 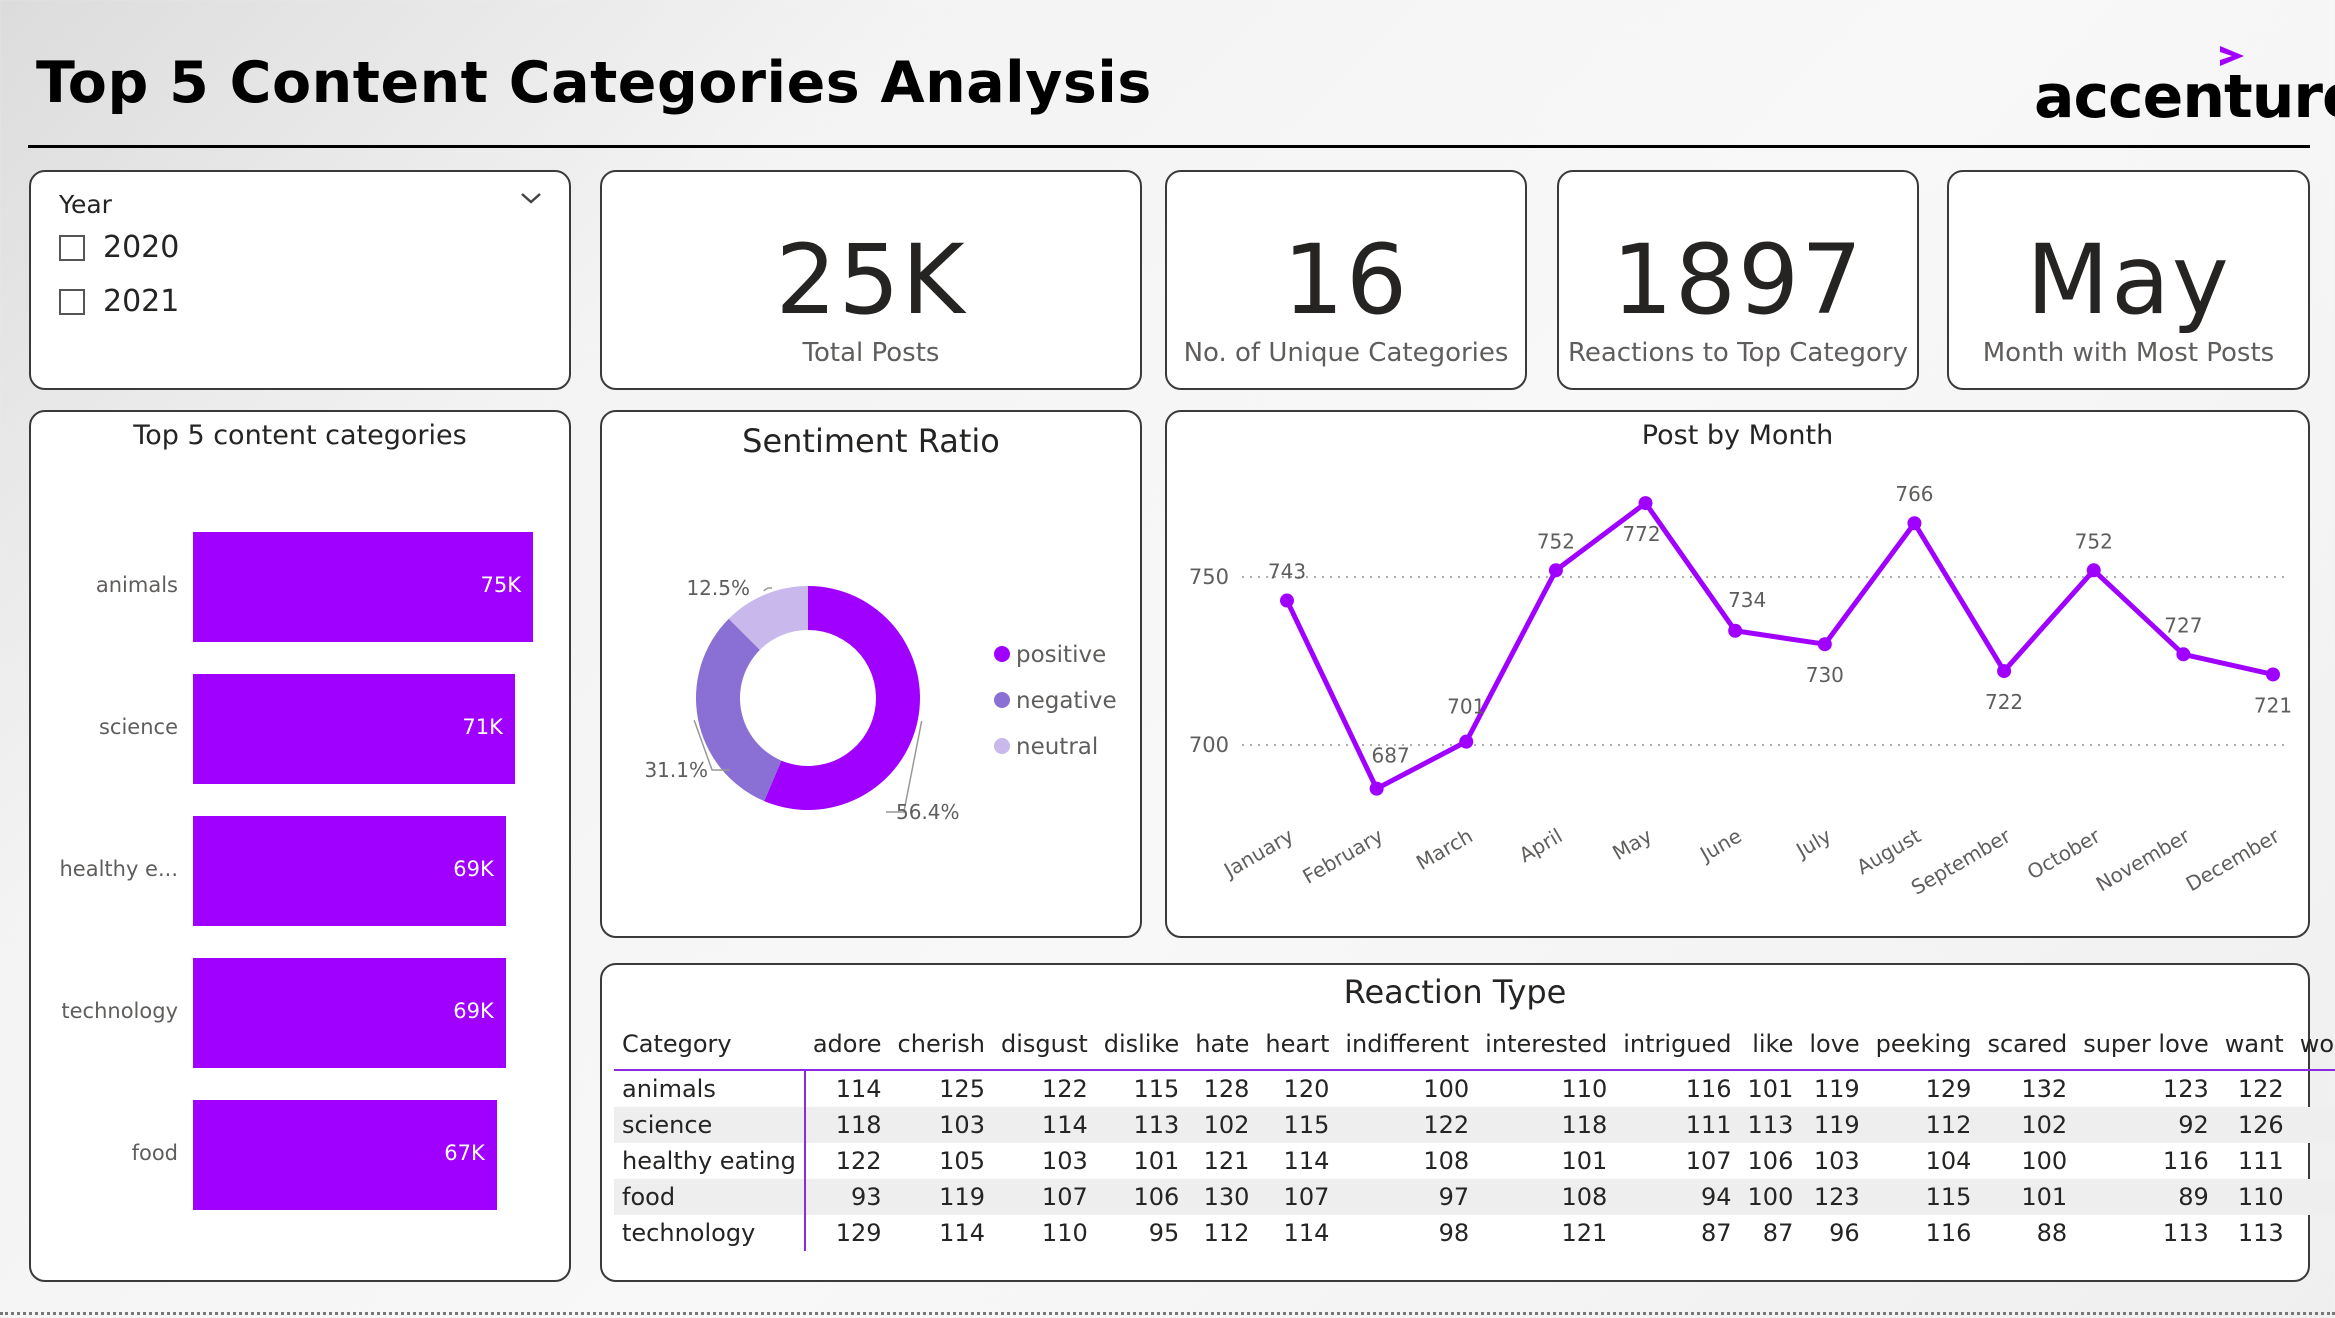 What do you see at coordinates (858, 1161) in the screenshot?
I see `table-cell: 122` at bounding box center [858, 1161].